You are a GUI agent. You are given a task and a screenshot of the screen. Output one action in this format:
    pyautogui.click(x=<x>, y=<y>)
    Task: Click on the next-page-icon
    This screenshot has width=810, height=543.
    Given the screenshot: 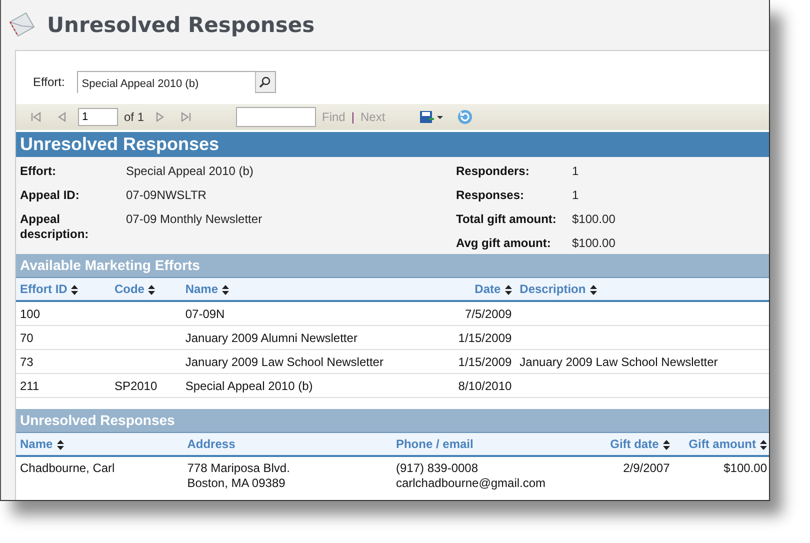 What is the action you would take?
    pyautogui.click(x=160, y=117)
    